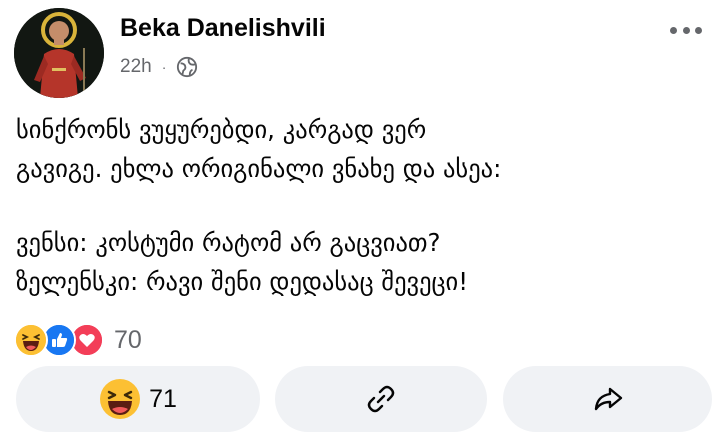  What do you see at coordinates (159, 67) in the screenshot?
I see `post-meta: 22h ·` at bounding box center [159, 67].